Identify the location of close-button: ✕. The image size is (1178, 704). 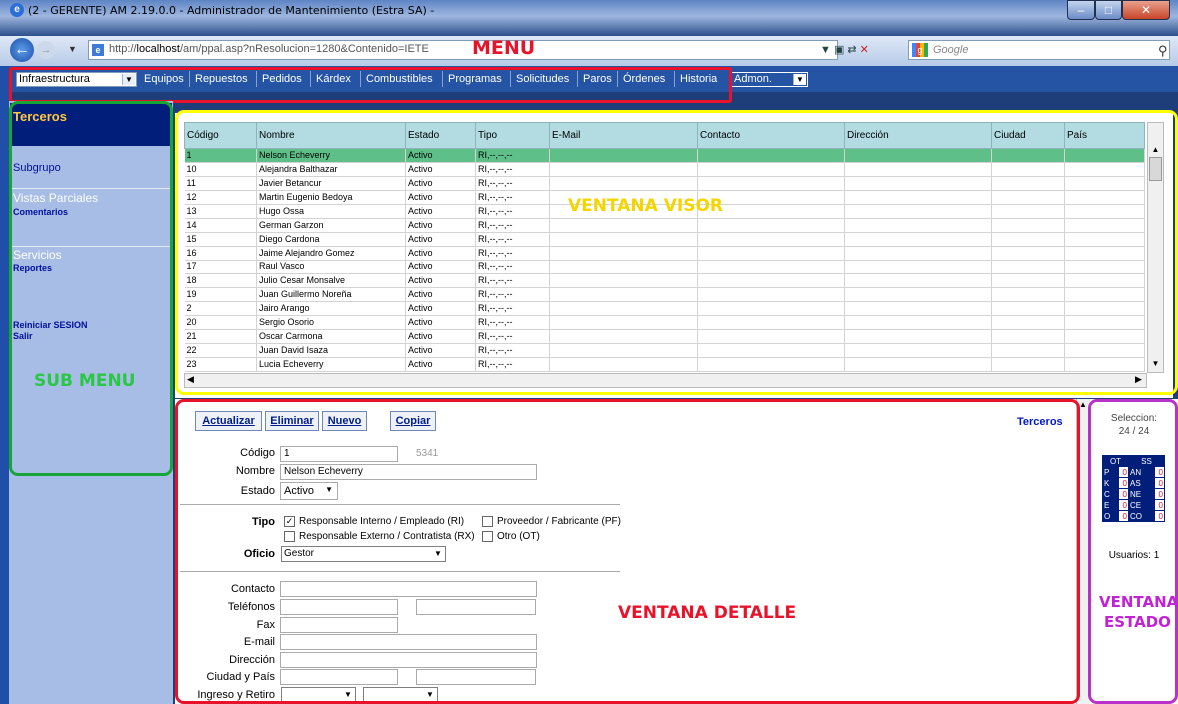
(1146, 10).